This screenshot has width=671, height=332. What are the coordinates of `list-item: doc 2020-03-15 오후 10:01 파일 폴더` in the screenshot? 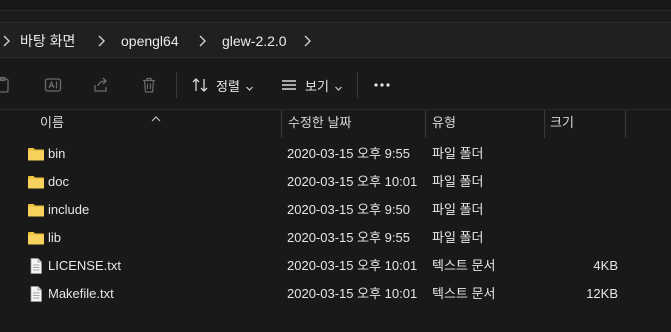 It's located at (335, 182).